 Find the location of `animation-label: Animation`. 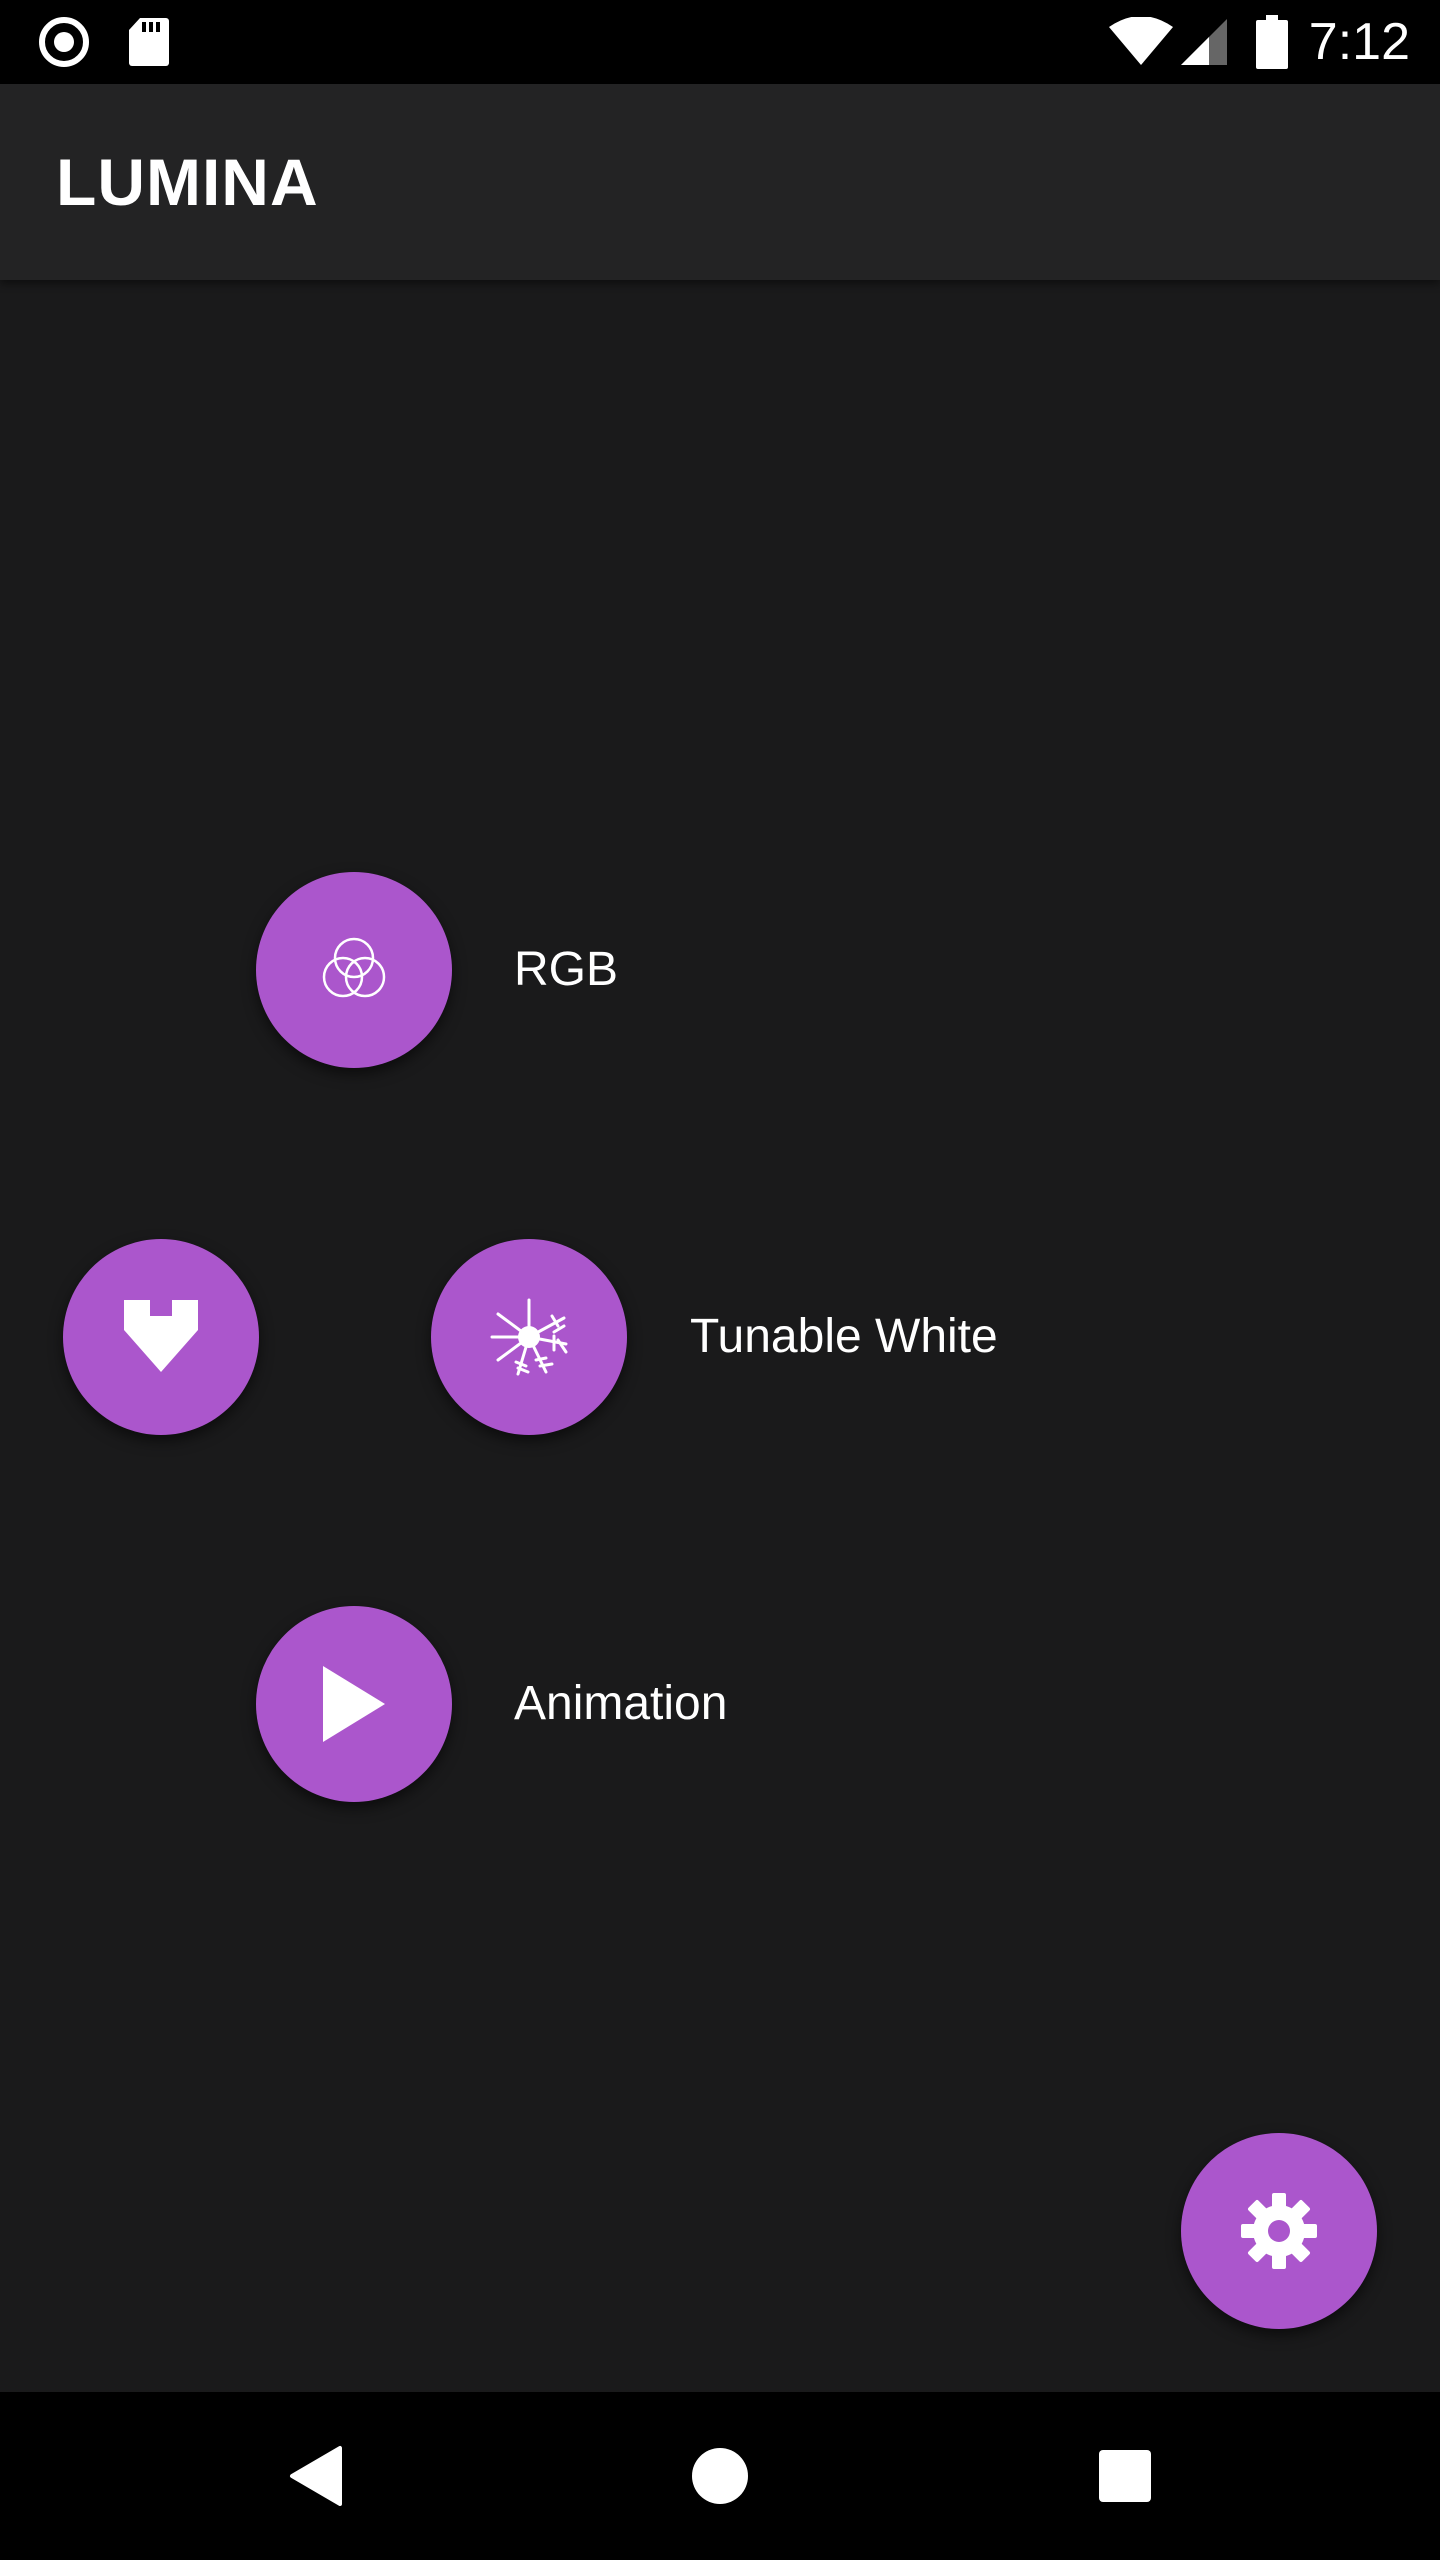

animation-label: Animation is located at coordinates (620, 1704).